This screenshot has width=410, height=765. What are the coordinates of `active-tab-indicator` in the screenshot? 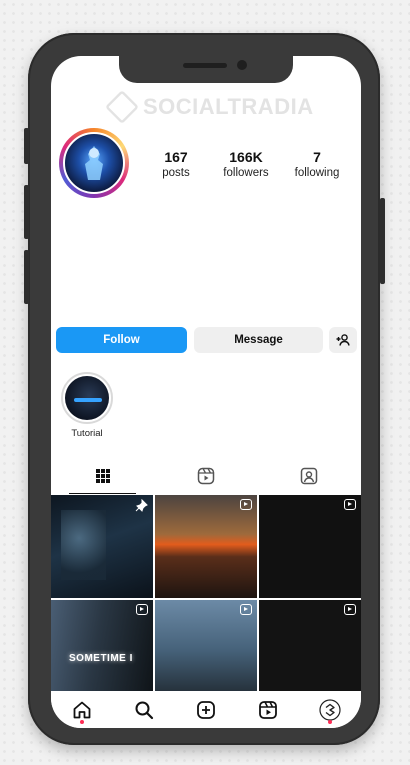 It's located at (102, 493).